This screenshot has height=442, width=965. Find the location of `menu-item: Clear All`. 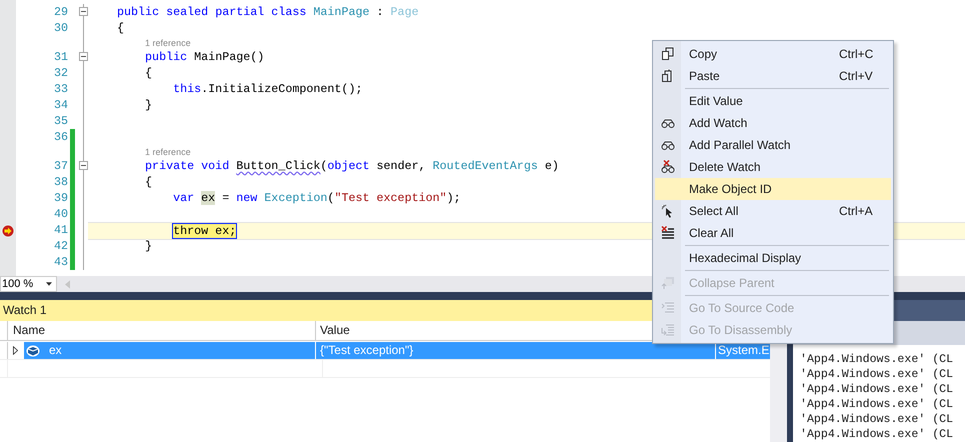

menu-item: Clear All is located at coordinates (773, 233).